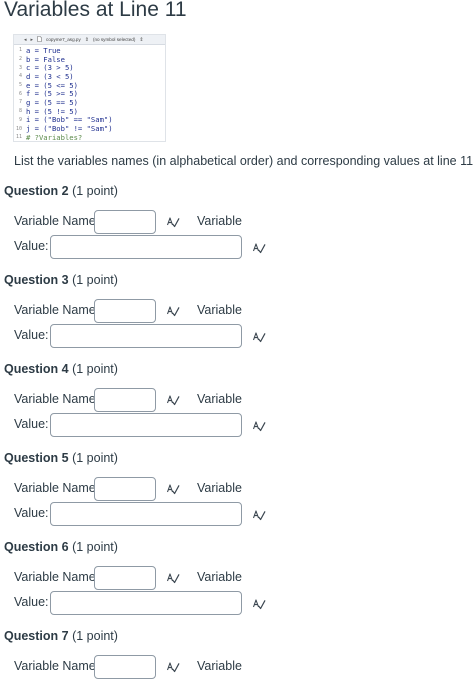 Image resolution: width=474 pixels, height=682 pixels. What do you see at coordinates (125, 311) in the screenshot?
I see `variable-name-input-q3` at bounding box center [125, 311].